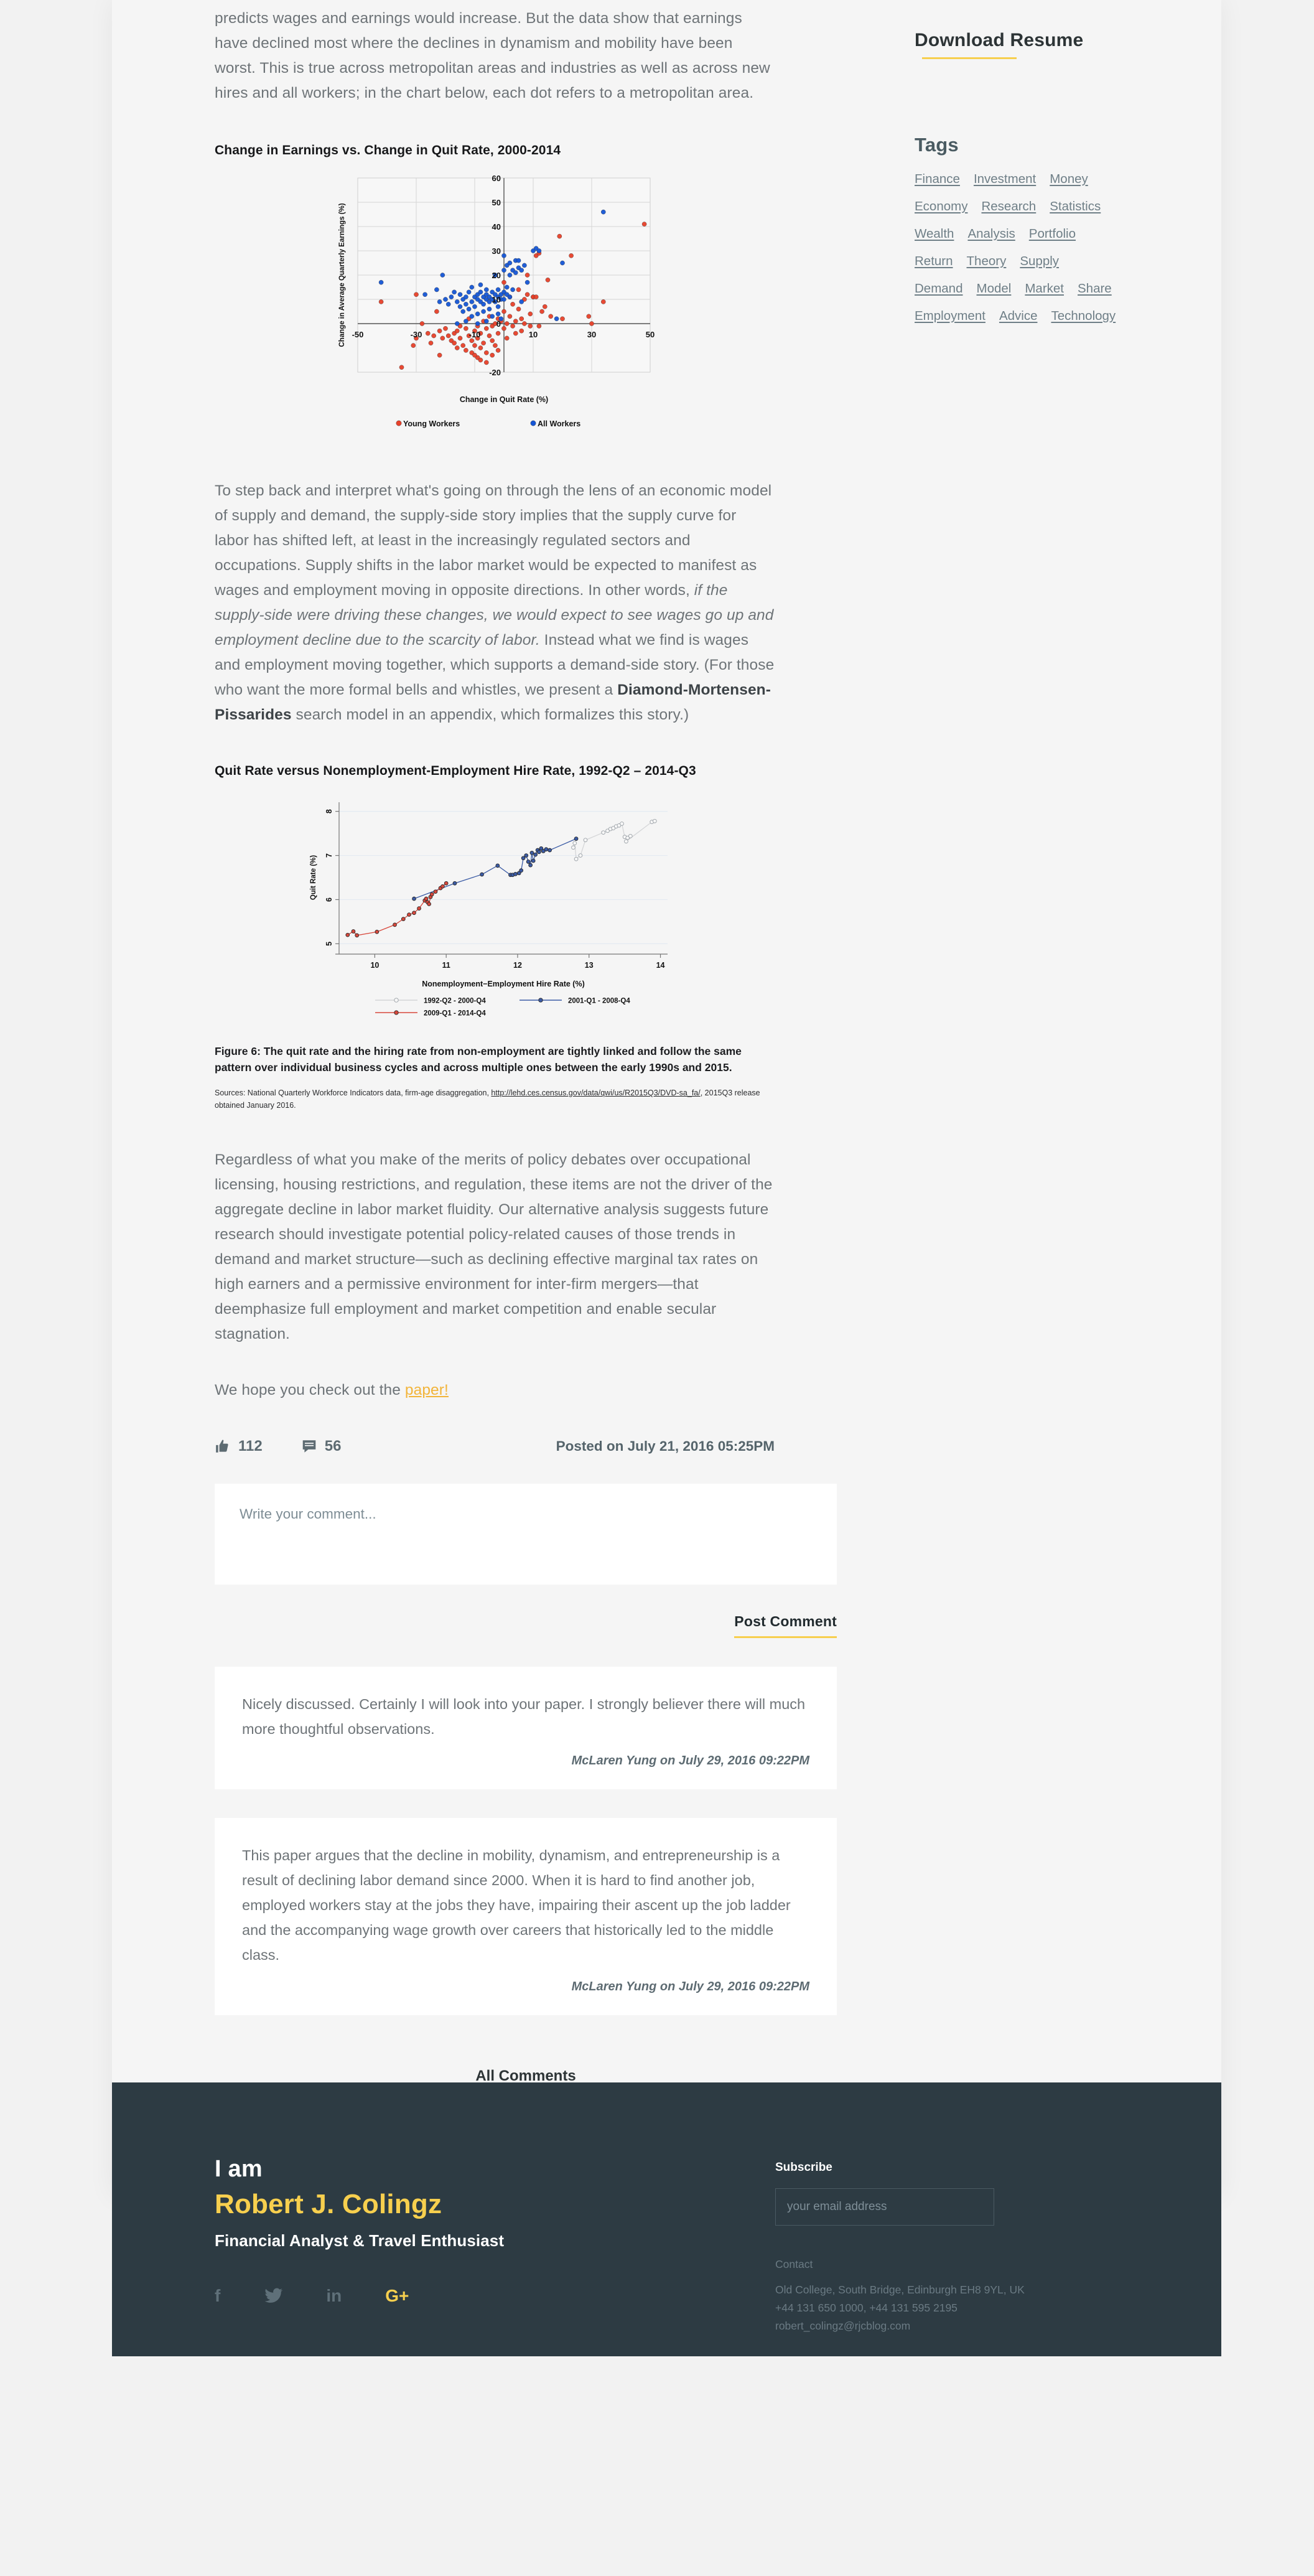 The width and height of the screenshot is (1314, 2576). What do you see at coordinates (342, 275) in the screenshot?
I see `svg-text:Change in Average Quarterly Ea: Change in Average Quarterly Earnings (%)` at bounding box center [342, 275].